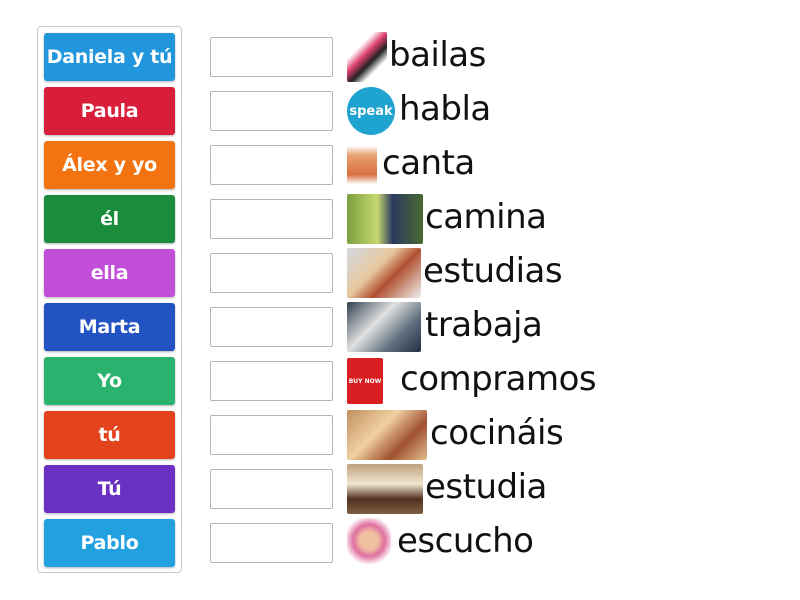 The image size is (800, 600). I want to click on tired-student-image, so click(385, 489).